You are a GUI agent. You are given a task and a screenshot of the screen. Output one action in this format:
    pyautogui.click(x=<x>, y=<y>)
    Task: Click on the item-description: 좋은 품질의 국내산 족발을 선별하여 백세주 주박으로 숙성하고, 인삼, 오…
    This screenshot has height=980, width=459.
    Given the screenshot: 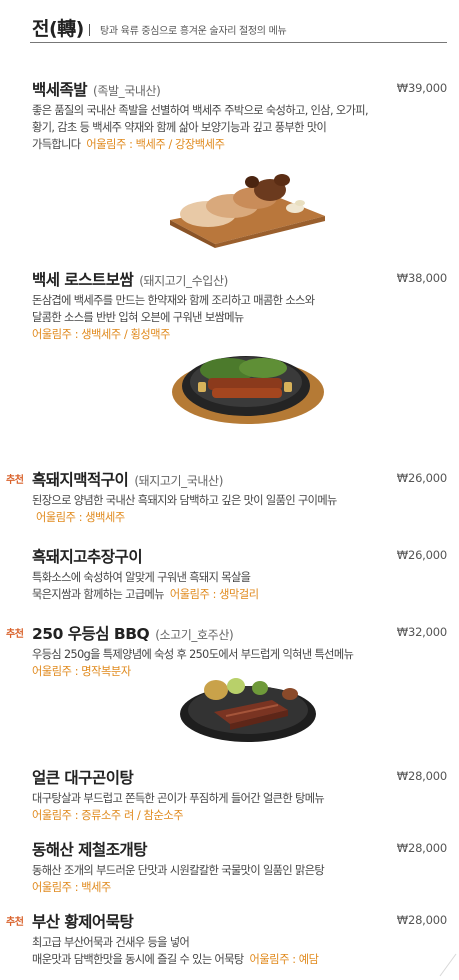 What is the action you would take?
    pyautogui.click(x=200, y=127)
    